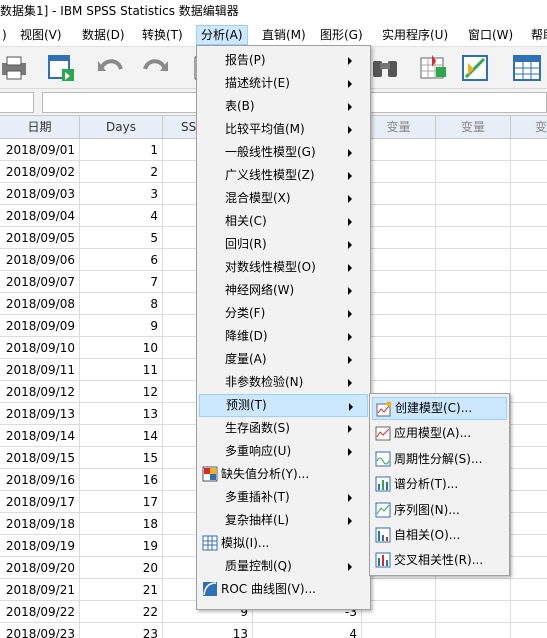  What do you see at coordinates (283, 566) in the screenshot?
I see `analyze-menu-item: 质量控制(Q)` at bounding box center [283, 566].